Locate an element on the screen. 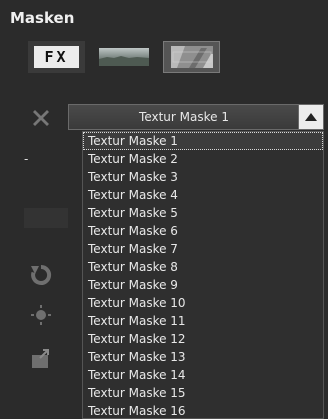  texture-mask-option: Textur Maske 13 is located at coordinates (203, 357).